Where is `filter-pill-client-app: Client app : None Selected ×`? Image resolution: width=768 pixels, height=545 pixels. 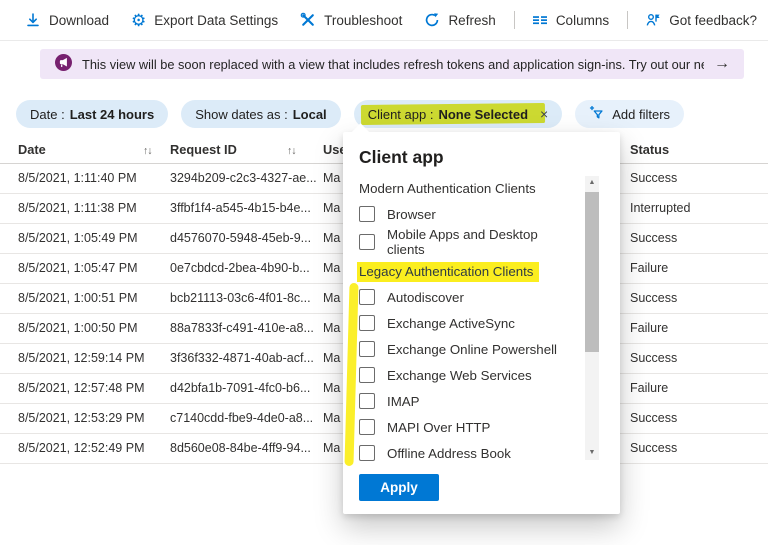
filter-pill-client-app: Client app : None Selected × is located at coordinates (458, 114).